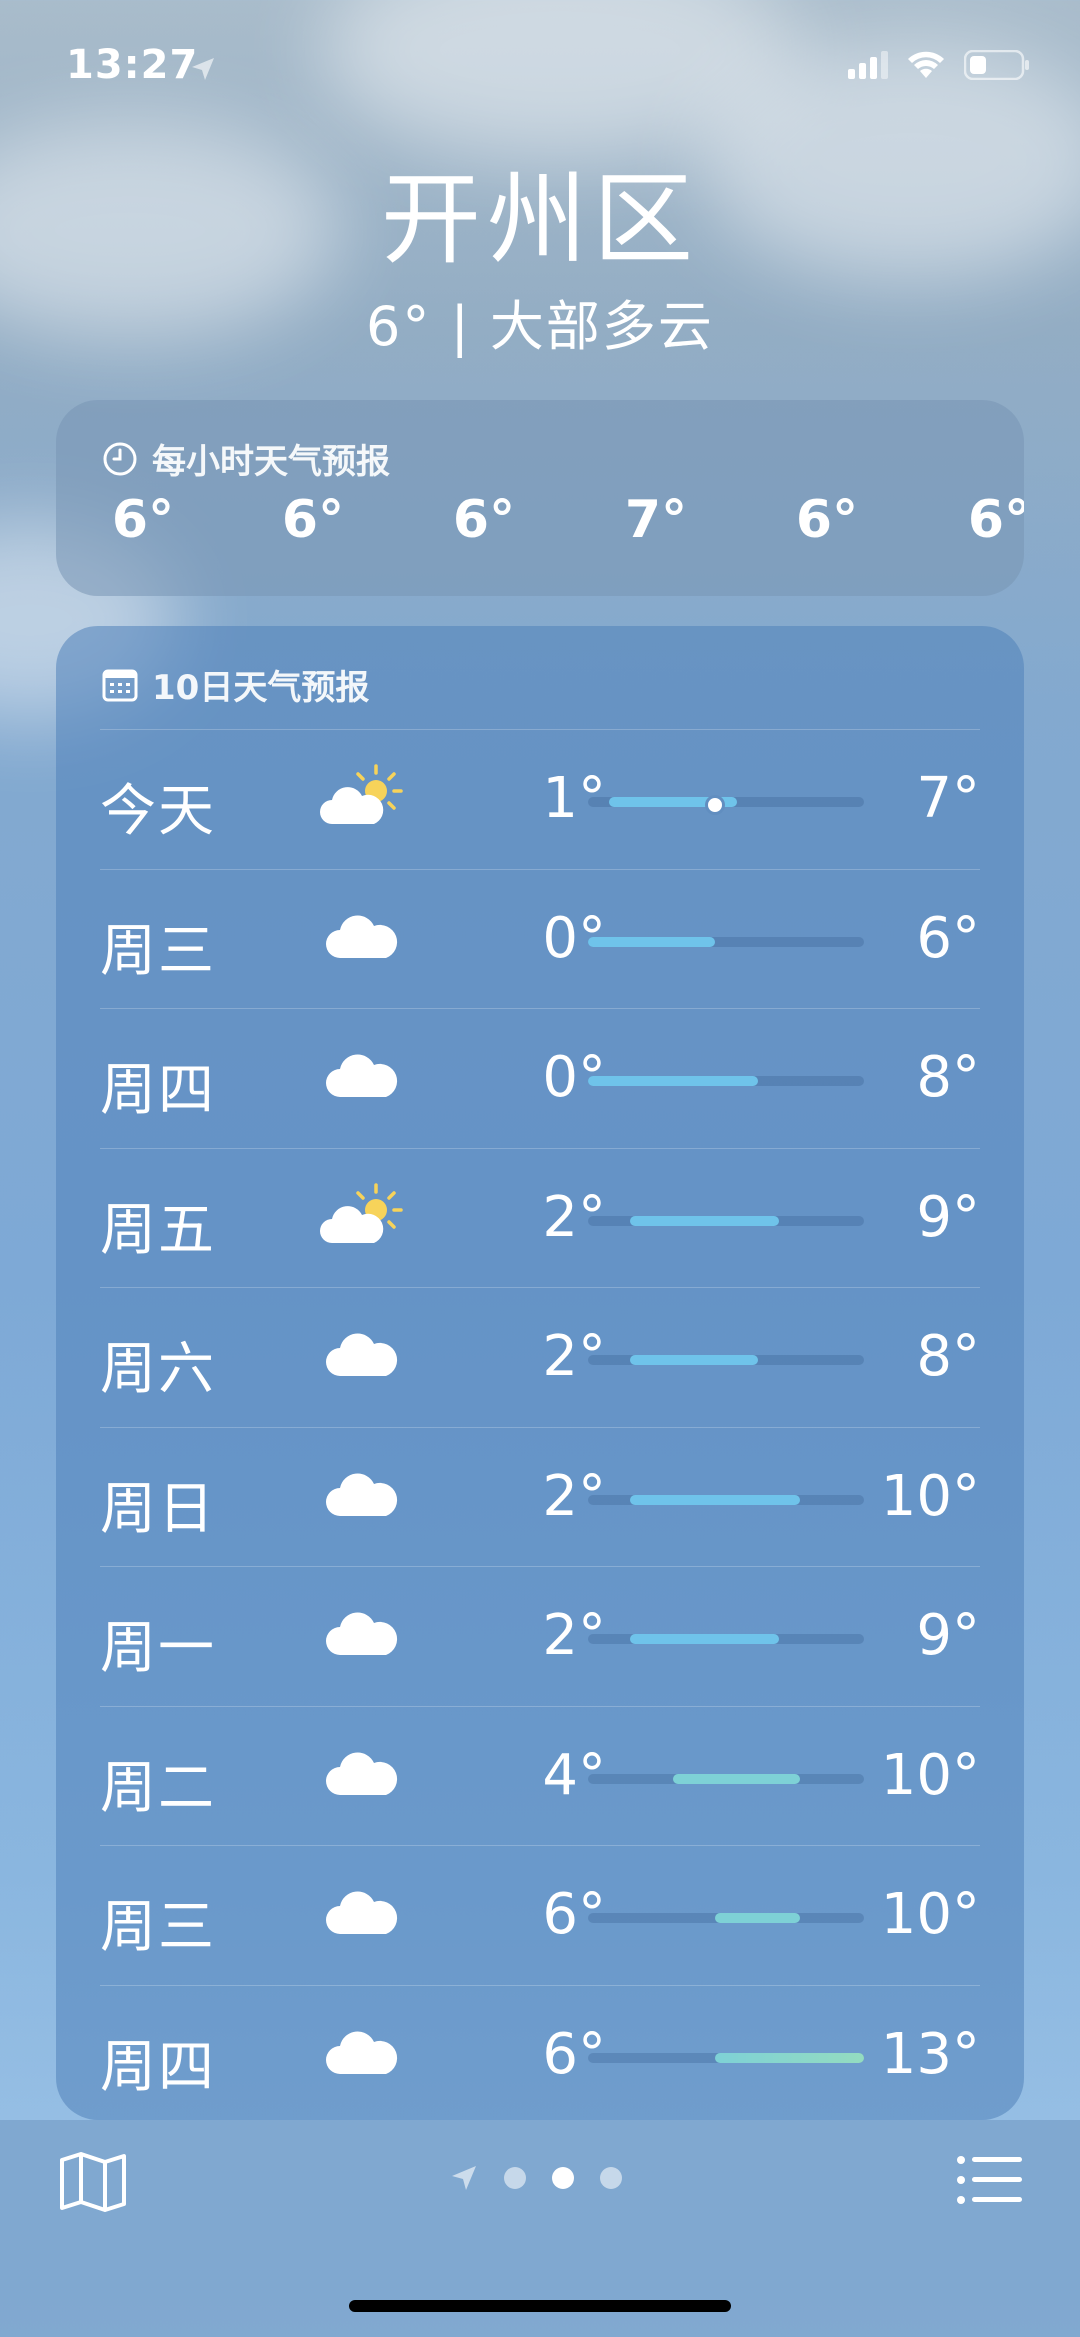 The height and width of the screenshot is (2337, 1080). Describe the element at coordinates (948, 938) in the screenshot. I see `high-temp: 6°` at that location.